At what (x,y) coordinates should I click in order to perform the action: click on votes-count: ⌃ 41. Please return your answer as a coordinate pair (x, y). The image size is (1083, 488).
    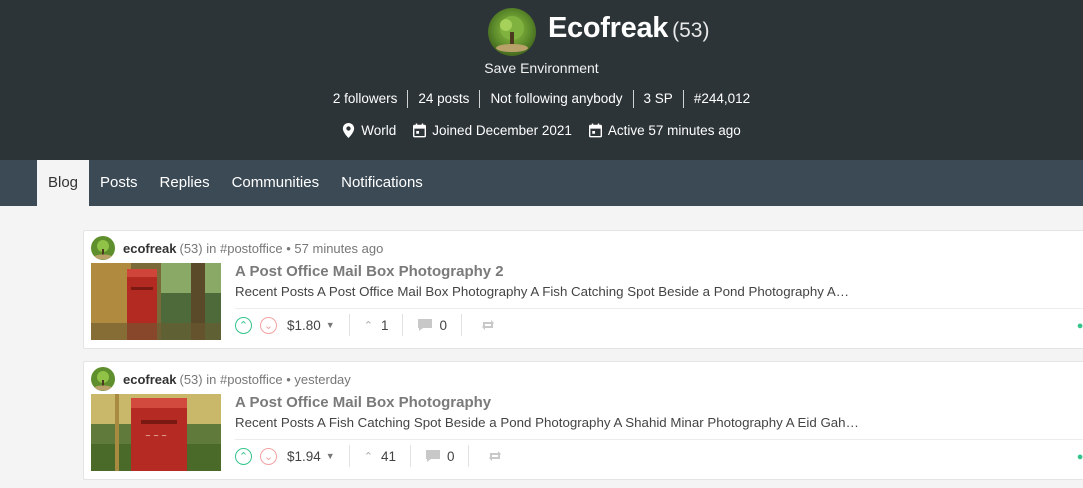
    Looking at the image, I should click on (380, 456).